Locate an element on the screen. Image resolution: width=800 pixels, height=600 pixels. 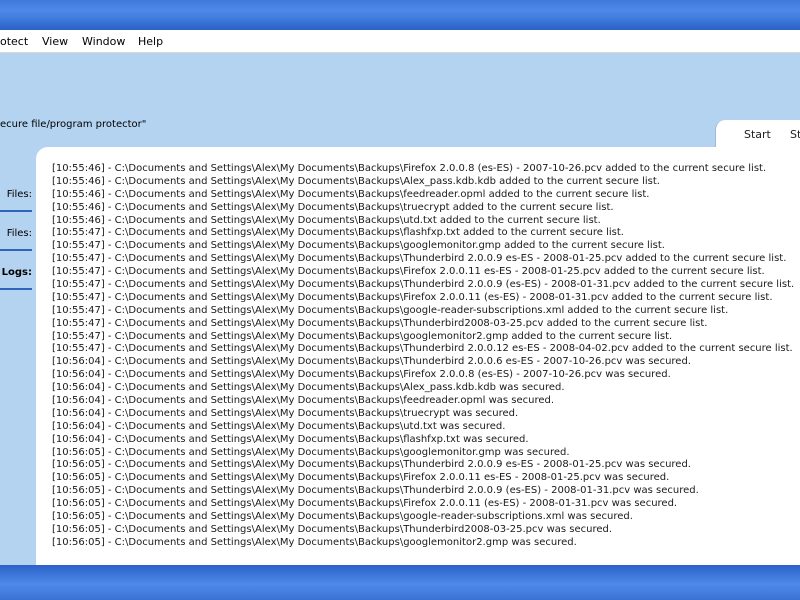
tab-start: Start is located at coordinates (757, 135).